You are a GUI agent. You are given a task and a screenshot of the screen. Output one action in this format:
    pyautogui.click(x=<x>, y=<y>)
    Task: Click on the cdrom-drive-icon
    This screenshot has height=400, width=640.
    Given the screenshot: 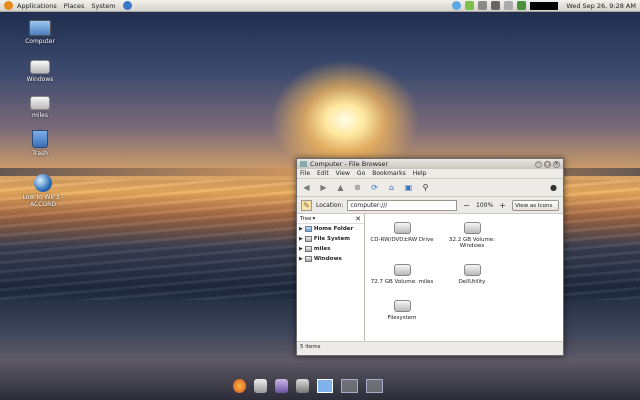 What is the action you would take?
    pyautogui.click(x=402, y=228)
    